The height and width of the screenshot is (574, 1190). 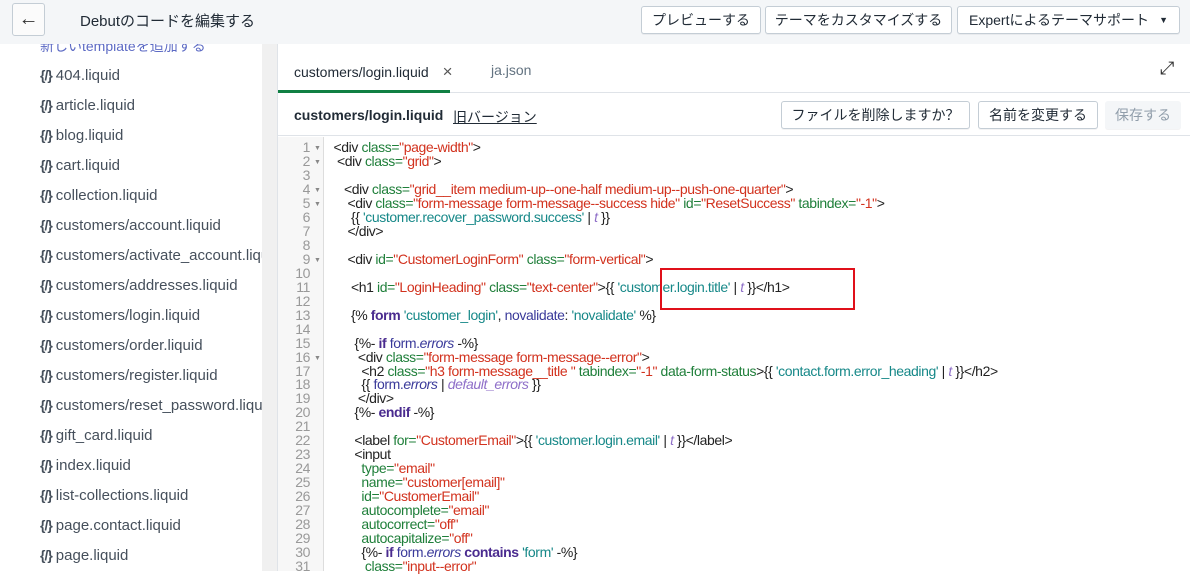 I want to click on customize-theme-button: テーマをカスタマイズする, so click(x=858, y=20).